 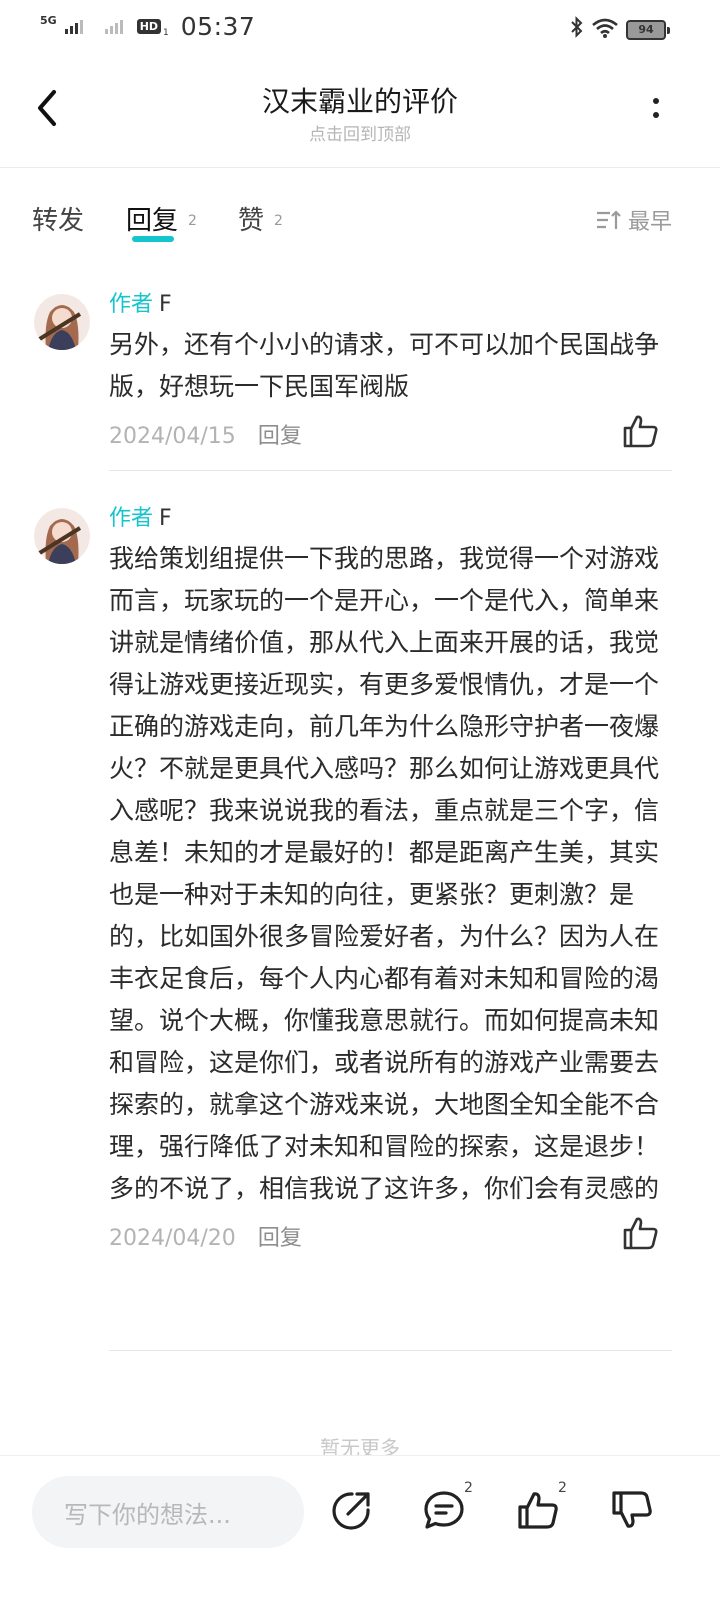 What do you see at coordinates (360, 220) in the screenshot?
I see `tab-bar: 转发 回复 2 赞2 最早` at bounding box center [360, 220].